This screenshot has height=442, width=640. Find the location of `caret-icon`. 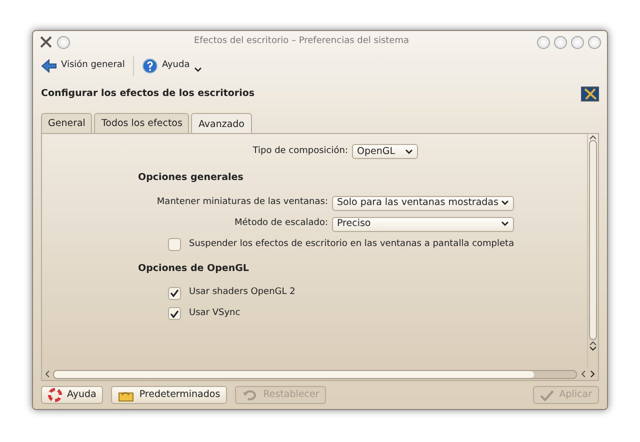

caret-icon is located at coordinates (198, 70).